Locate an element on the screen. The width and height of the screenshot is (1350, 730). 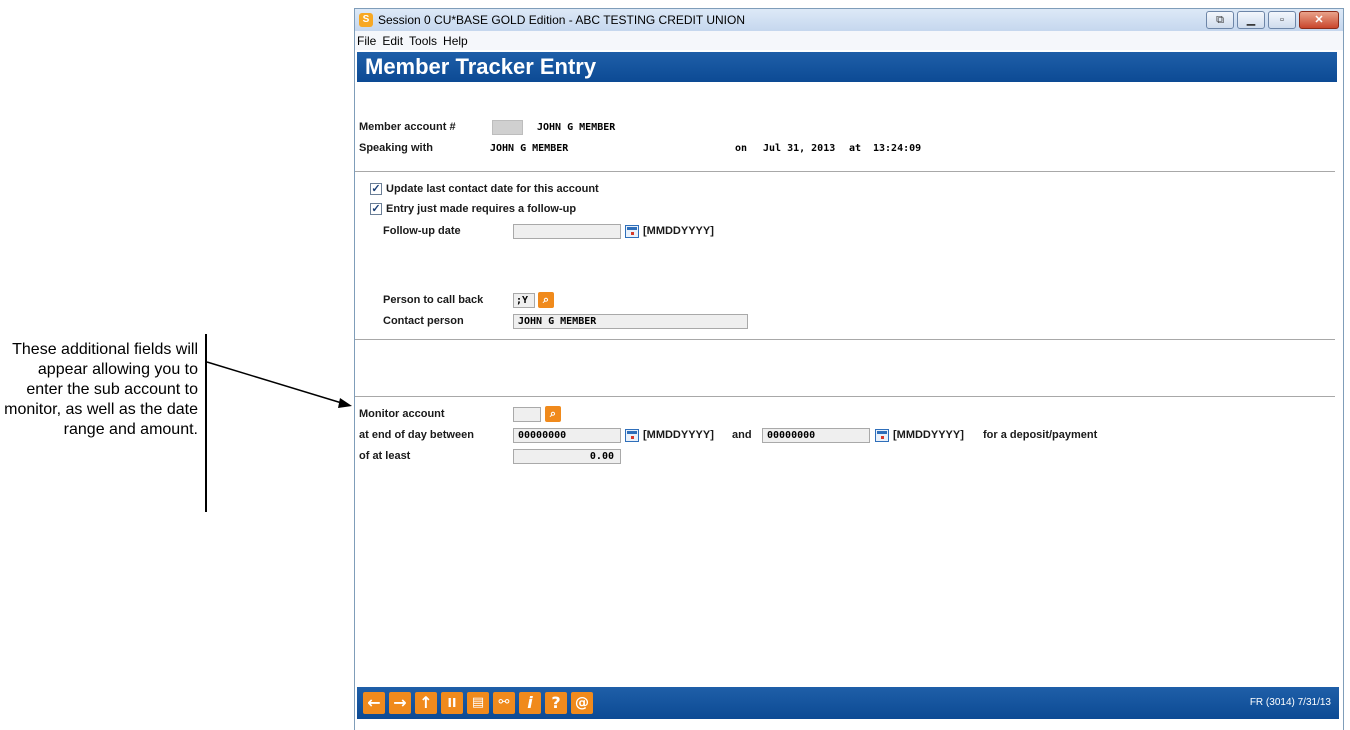
menu-file: File is located at coordinates (366, 41).